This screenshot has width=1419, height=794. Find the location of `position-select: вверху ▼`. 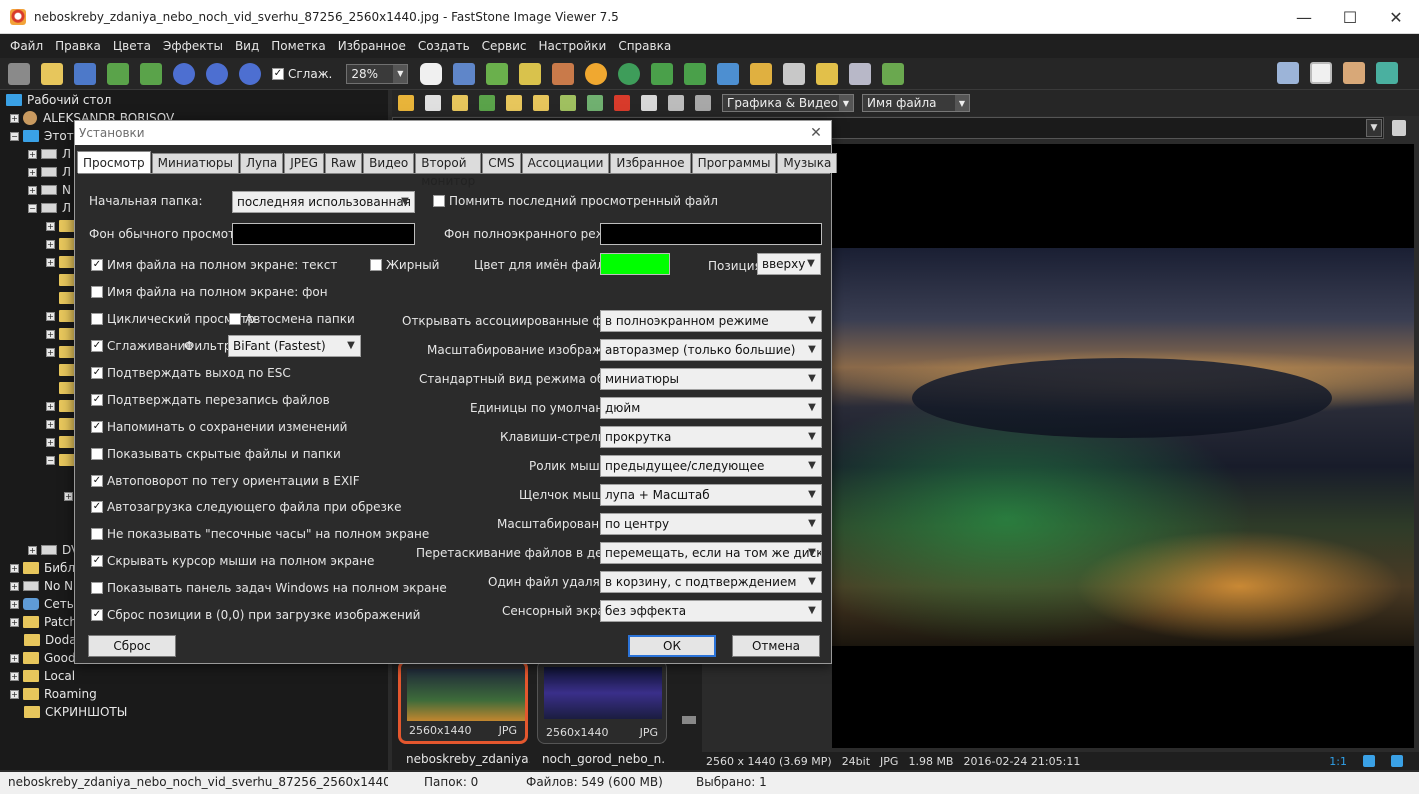

position-select: вверху ▼ is located at coordinates (789, 264).